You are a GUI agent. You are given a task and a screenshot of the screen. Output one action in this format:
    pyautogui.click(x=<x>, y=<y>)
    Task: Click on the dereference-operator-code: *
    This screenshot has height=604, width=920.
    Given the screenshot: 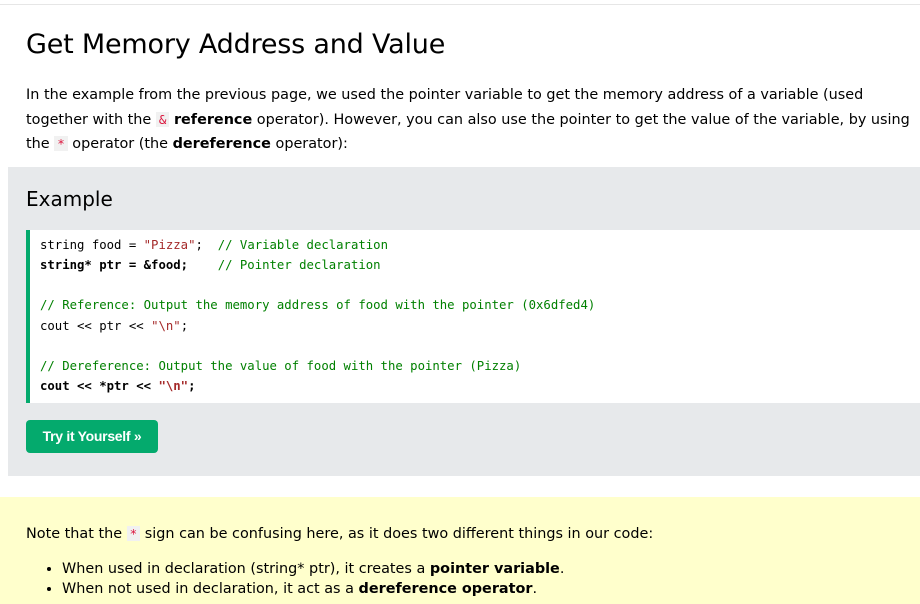 What is the action you would take?
    pyautogui.click(x=61, y=143)
    